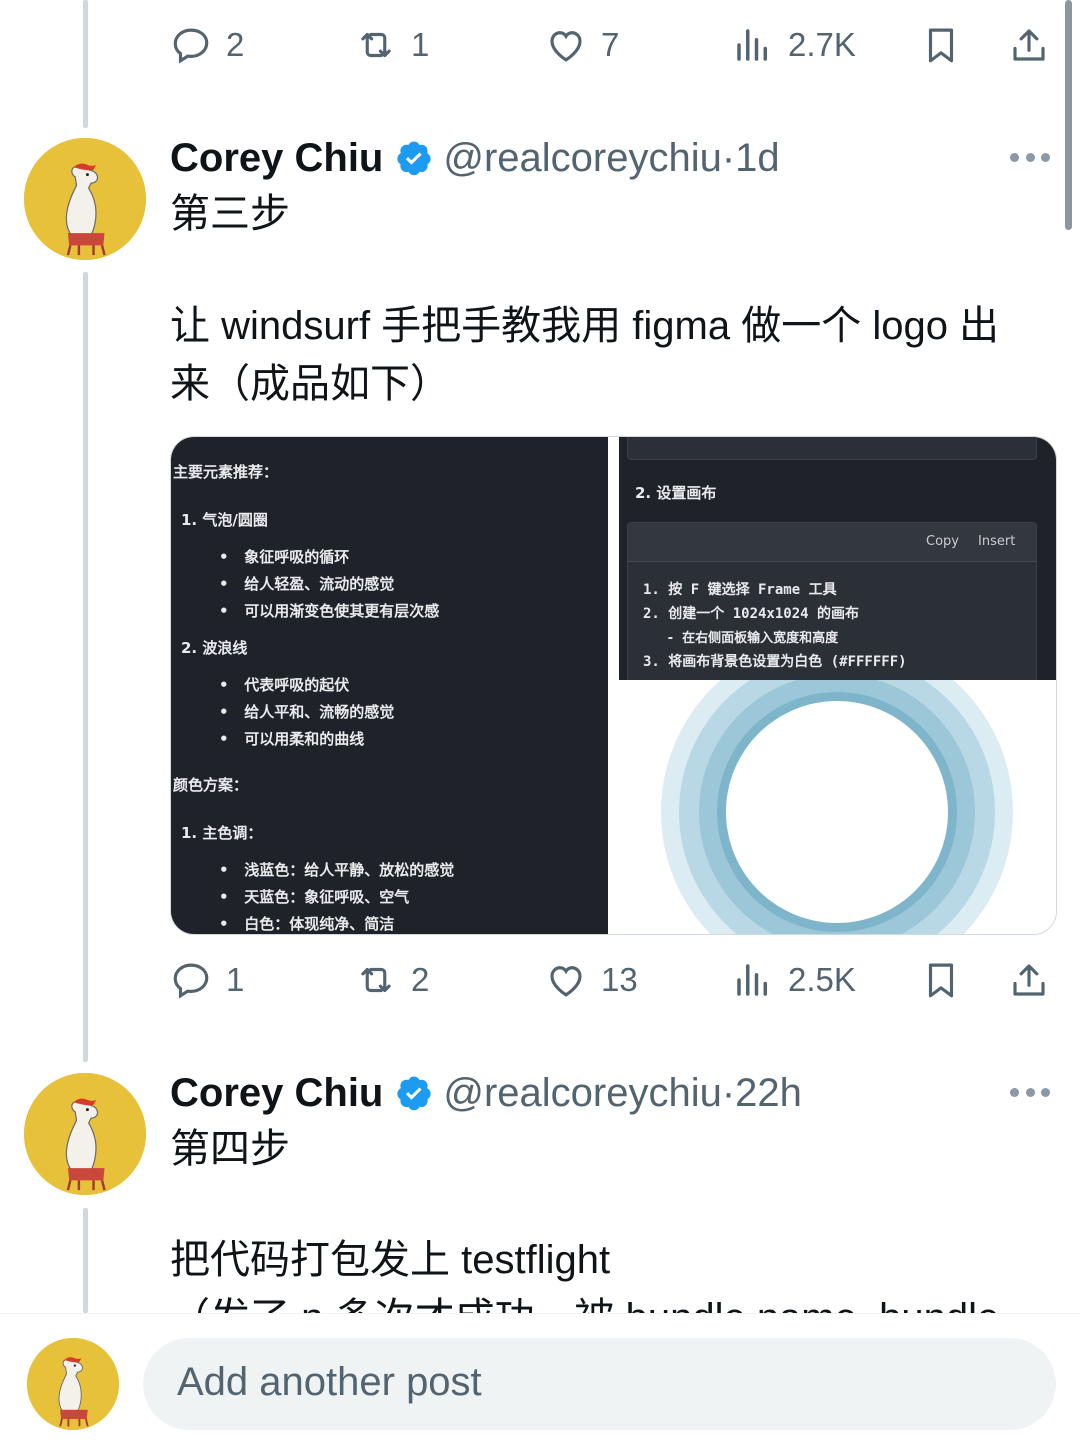  I want to click on repost-count: 2, so click(420, 979).